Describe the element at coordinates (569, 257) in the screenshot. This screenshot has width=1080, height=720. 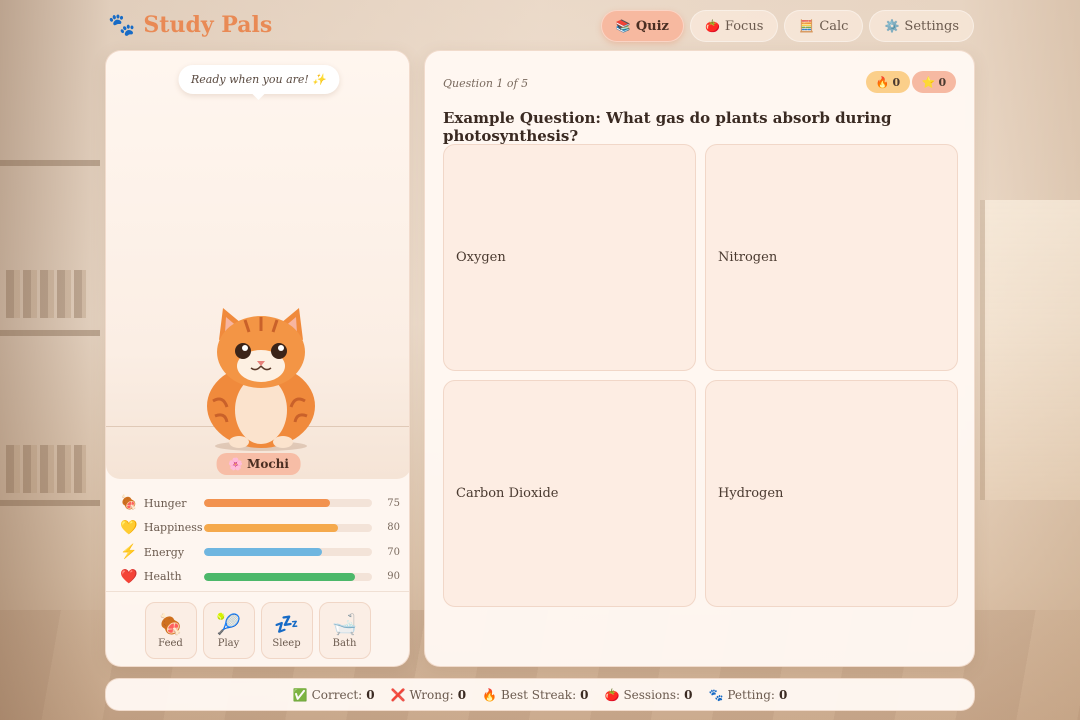
I see `answer-option: Oxygen` at that location.